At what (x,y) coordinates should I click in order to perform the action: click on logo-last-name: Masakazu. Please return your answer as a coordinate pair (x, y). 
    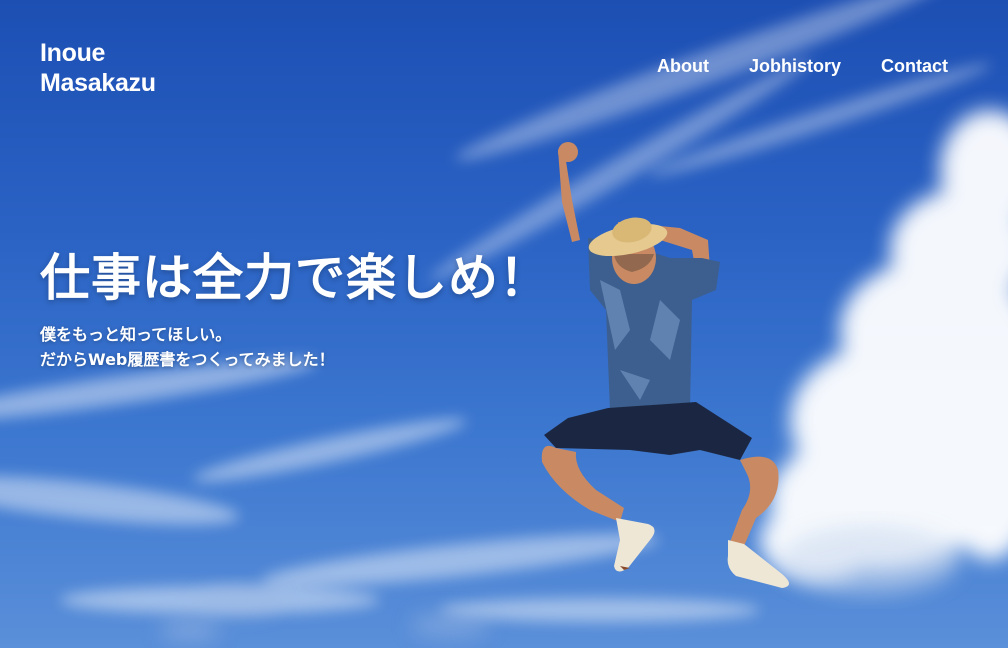
    Looking at the image, I should click on (98, 83).